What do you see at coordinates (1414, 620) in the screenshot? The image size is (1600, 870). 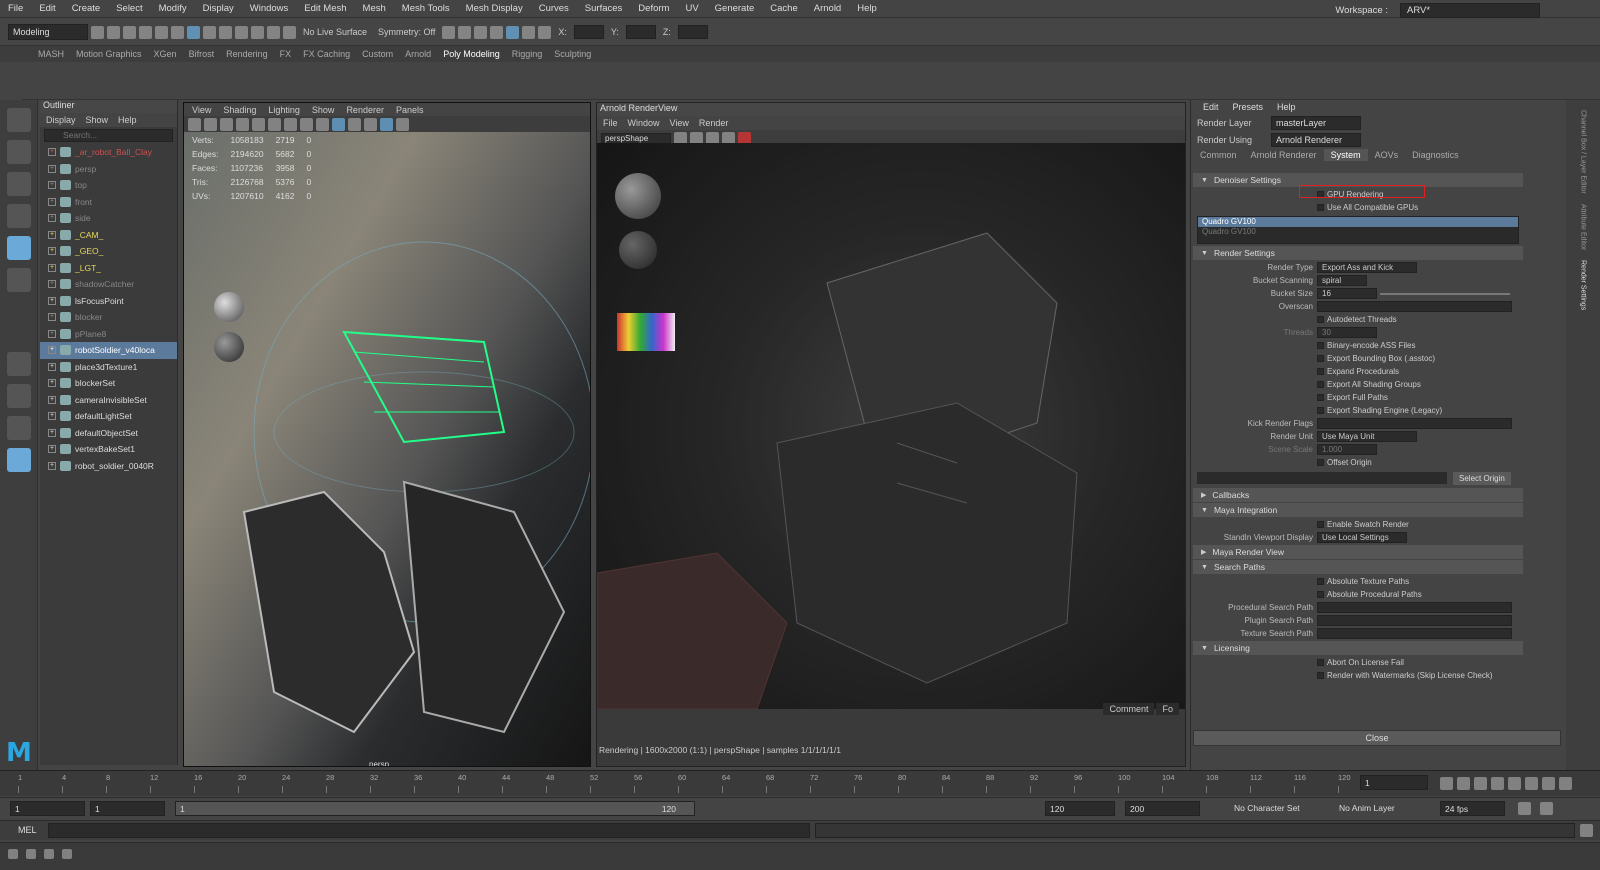 I see `plugin-path-field` at bounding box center [1414, 620].